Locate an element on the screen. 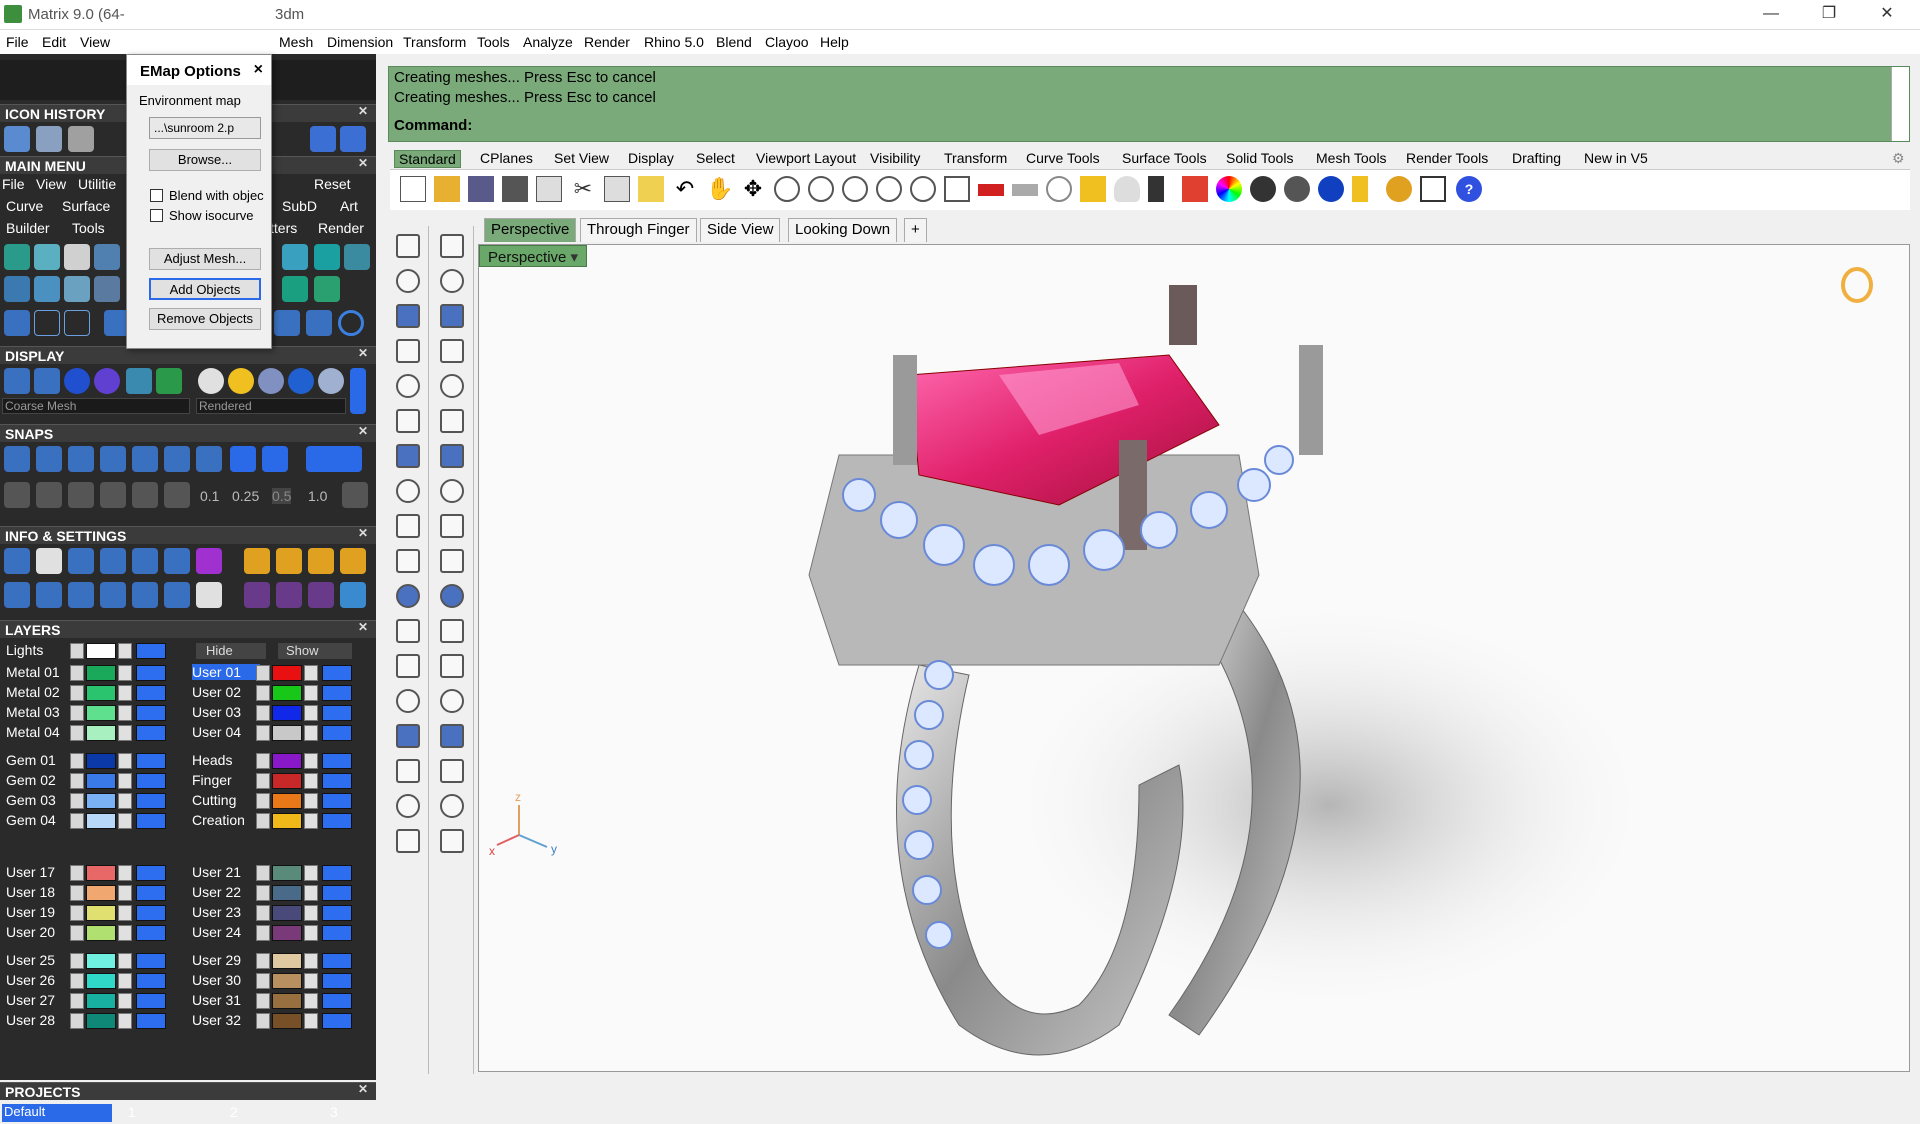  render-sphere-icon is located at coordinates (1297, 189).